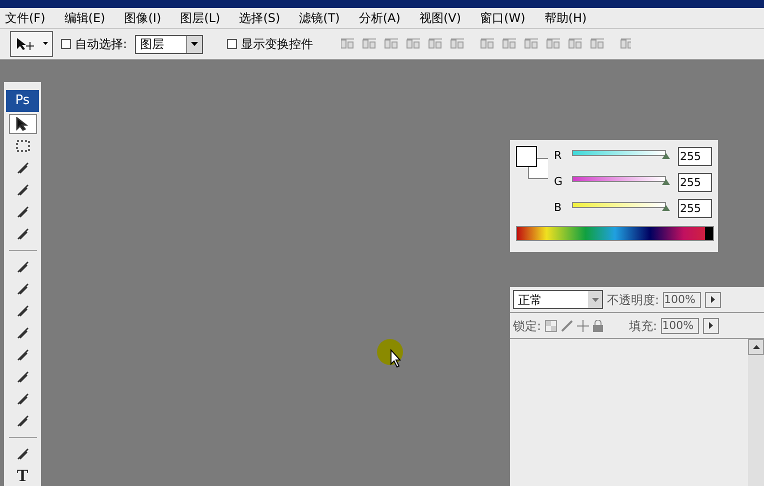 The width and height of the screenshot is (764, 486). Describe the element at coordinates (379, 18) in the screenshot. I see `menu-item: 分析(A)` at that location.